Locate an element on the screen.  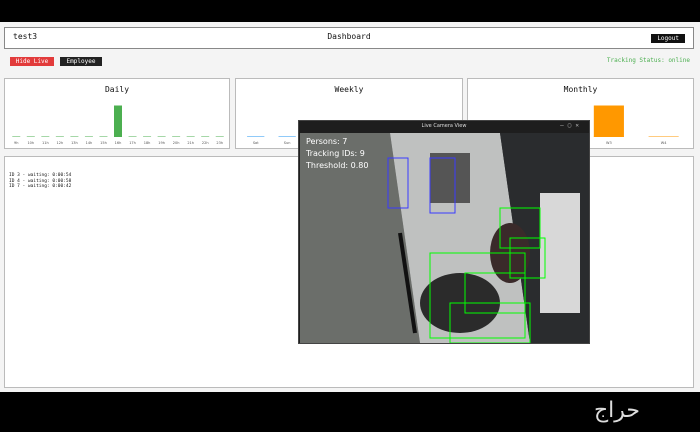
window-controls: ‒▢✕ is located at coordinates (571, 125).